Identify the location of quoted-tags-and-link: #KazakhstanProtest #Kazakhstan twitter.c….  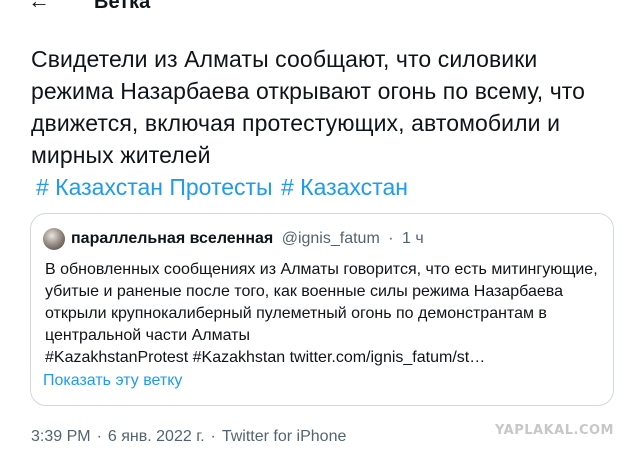
(265, 357).